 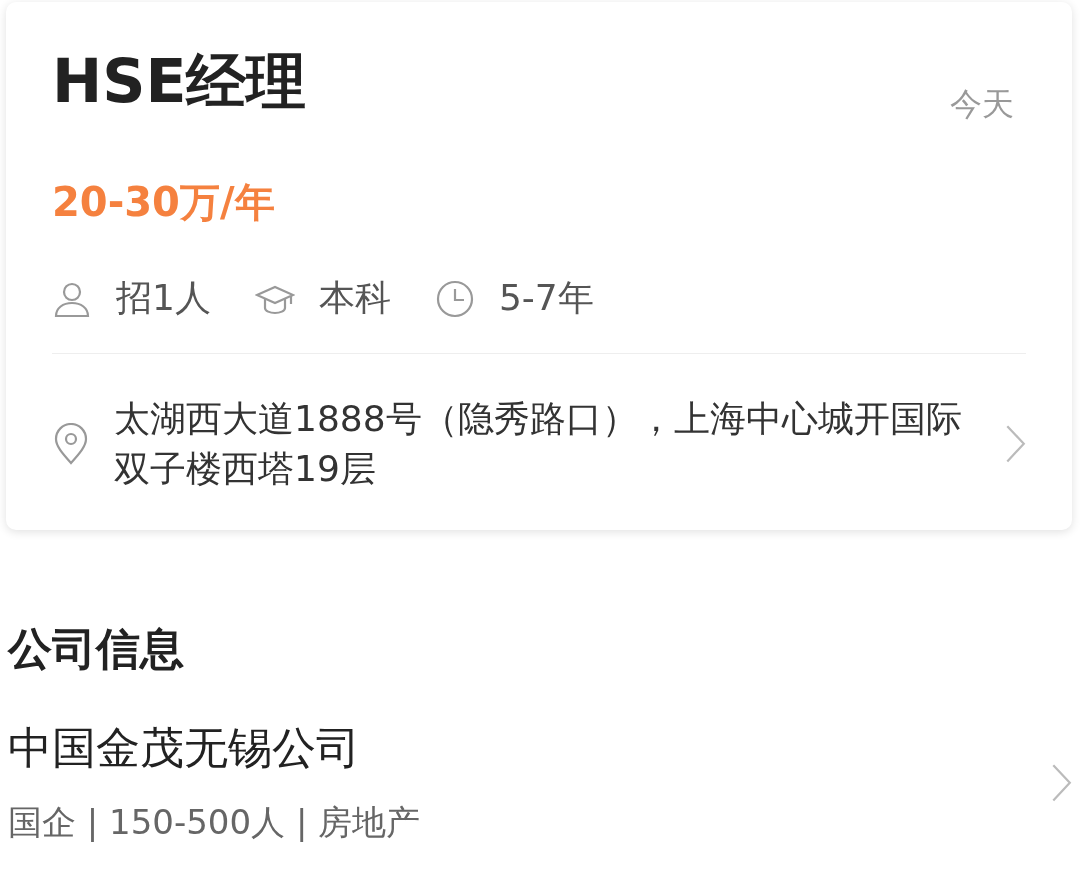 I want to click on company-details: 国企 | 150-500人 | 房地产, so click(x=214, y=822).